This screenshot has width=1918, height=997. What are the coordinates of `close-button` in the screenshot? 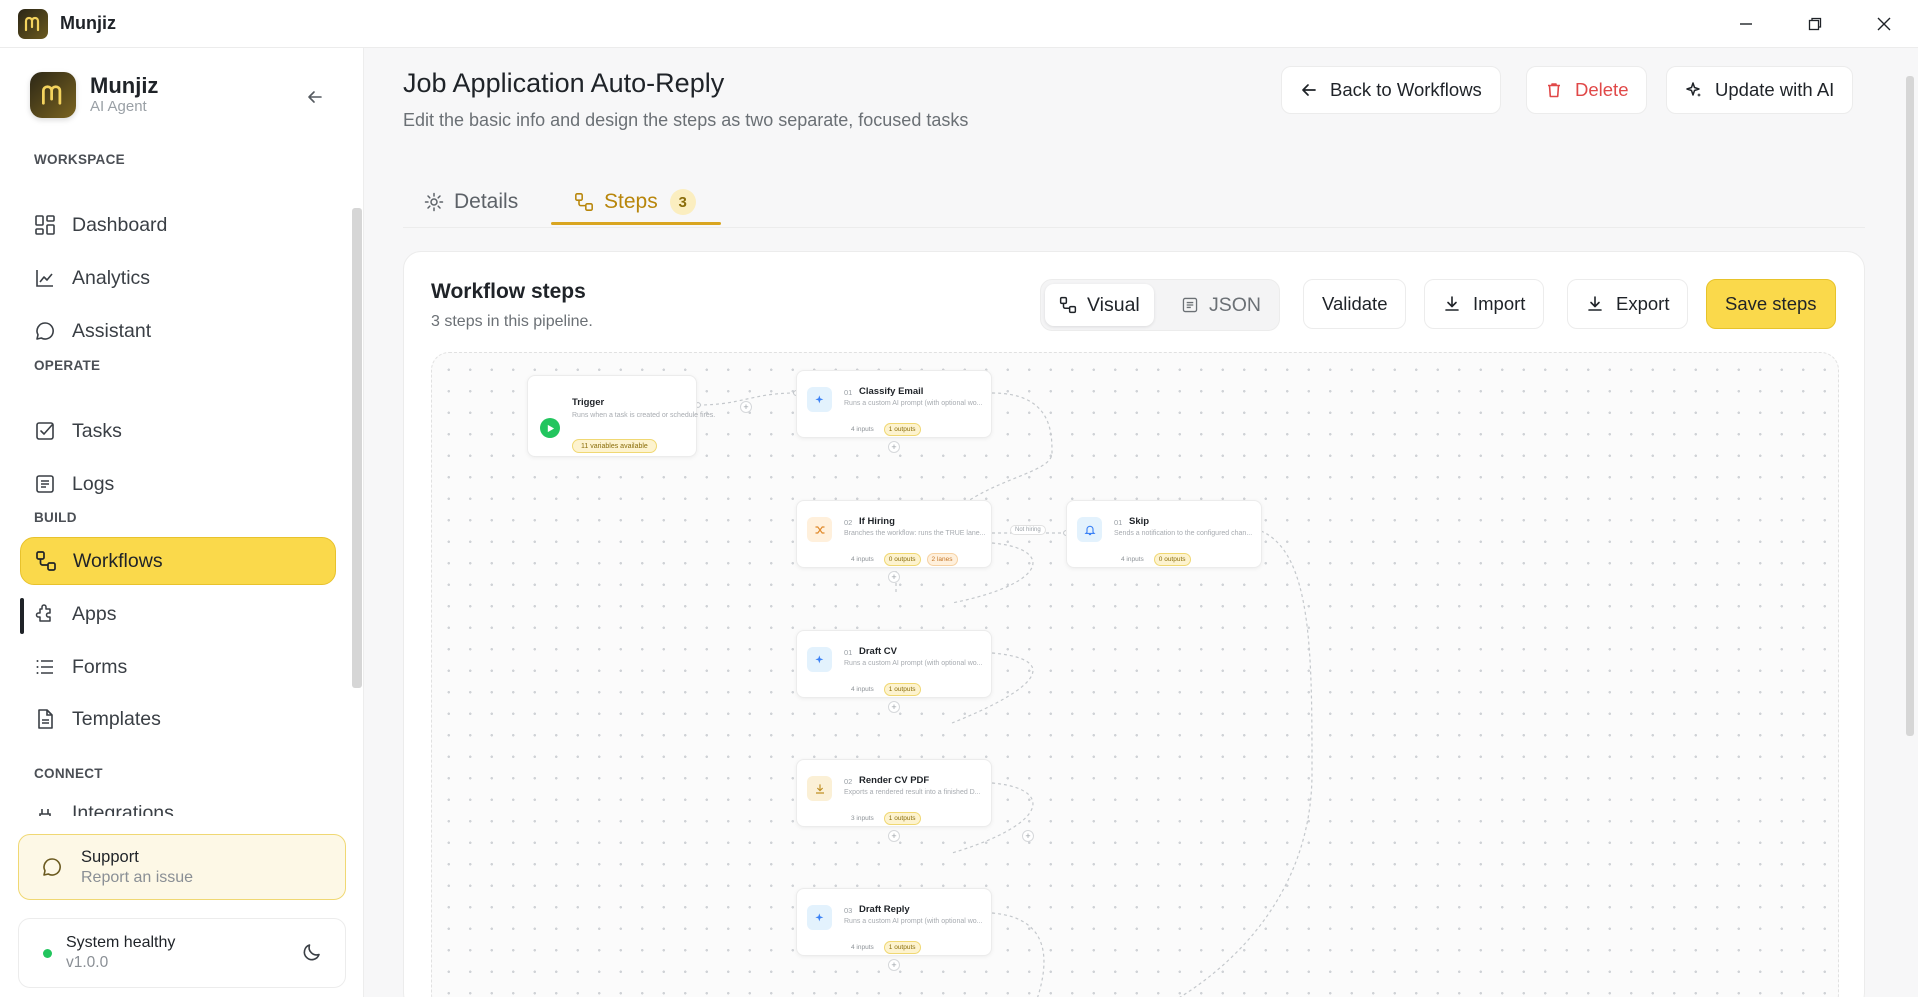 It's located at (1883, 24).